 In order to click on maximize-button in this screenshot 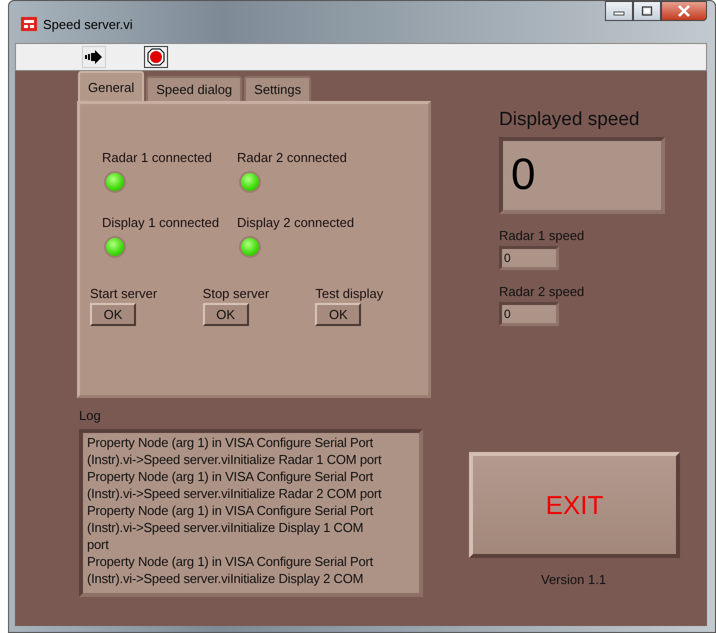, I will do `click(647, 11)`.